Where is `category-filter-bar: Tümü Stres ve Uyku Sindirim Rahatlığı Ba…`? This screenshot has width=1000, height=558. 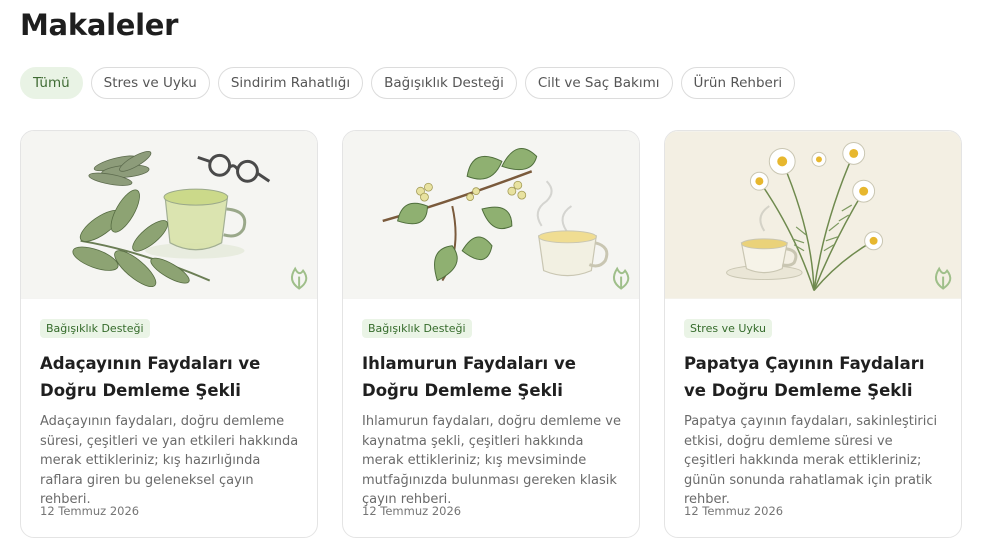
category-filter-bar: Tümü Stres ve Uyku Sindirim Rahatlığı Ba… is located at coordinates (408, 83).